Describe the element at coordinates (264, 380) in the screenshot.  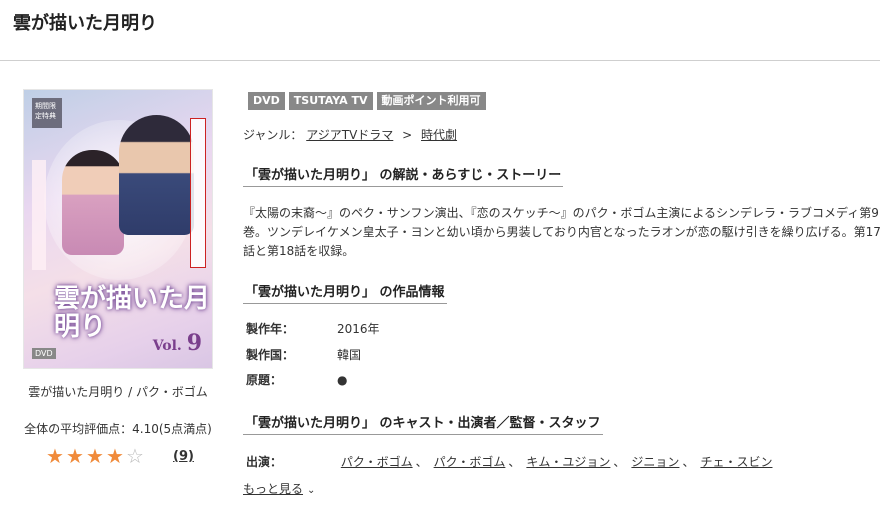
I see `info-key: 原題：` at that location.